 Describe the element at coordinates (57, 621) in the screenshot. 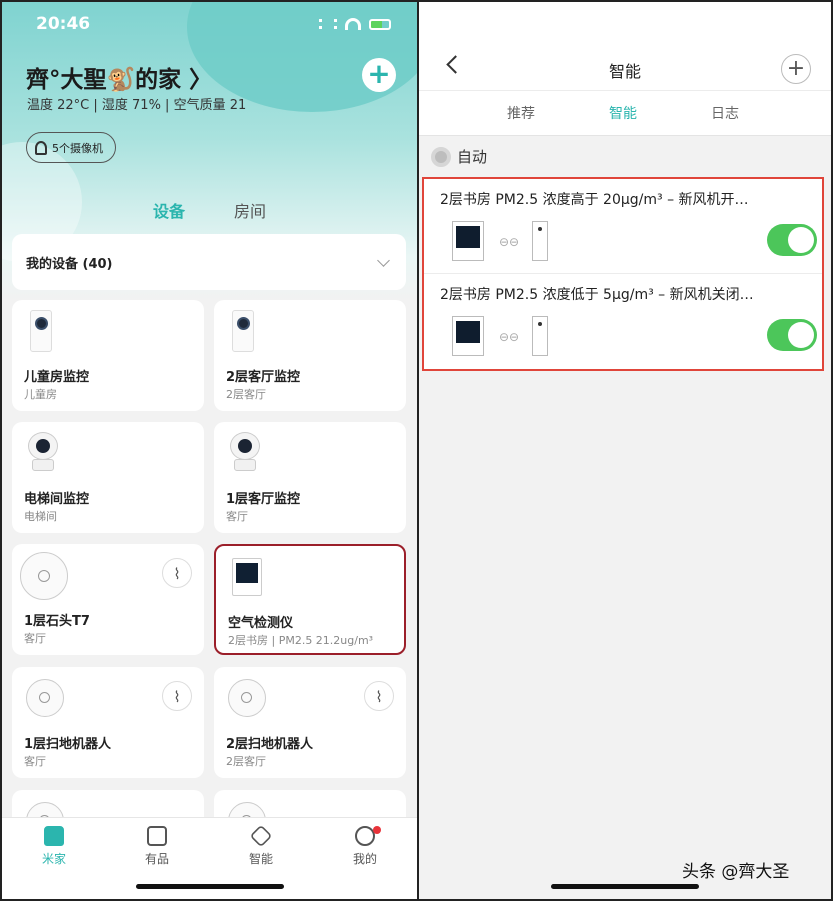

I see `device-name: 1层石头T7` at that location.